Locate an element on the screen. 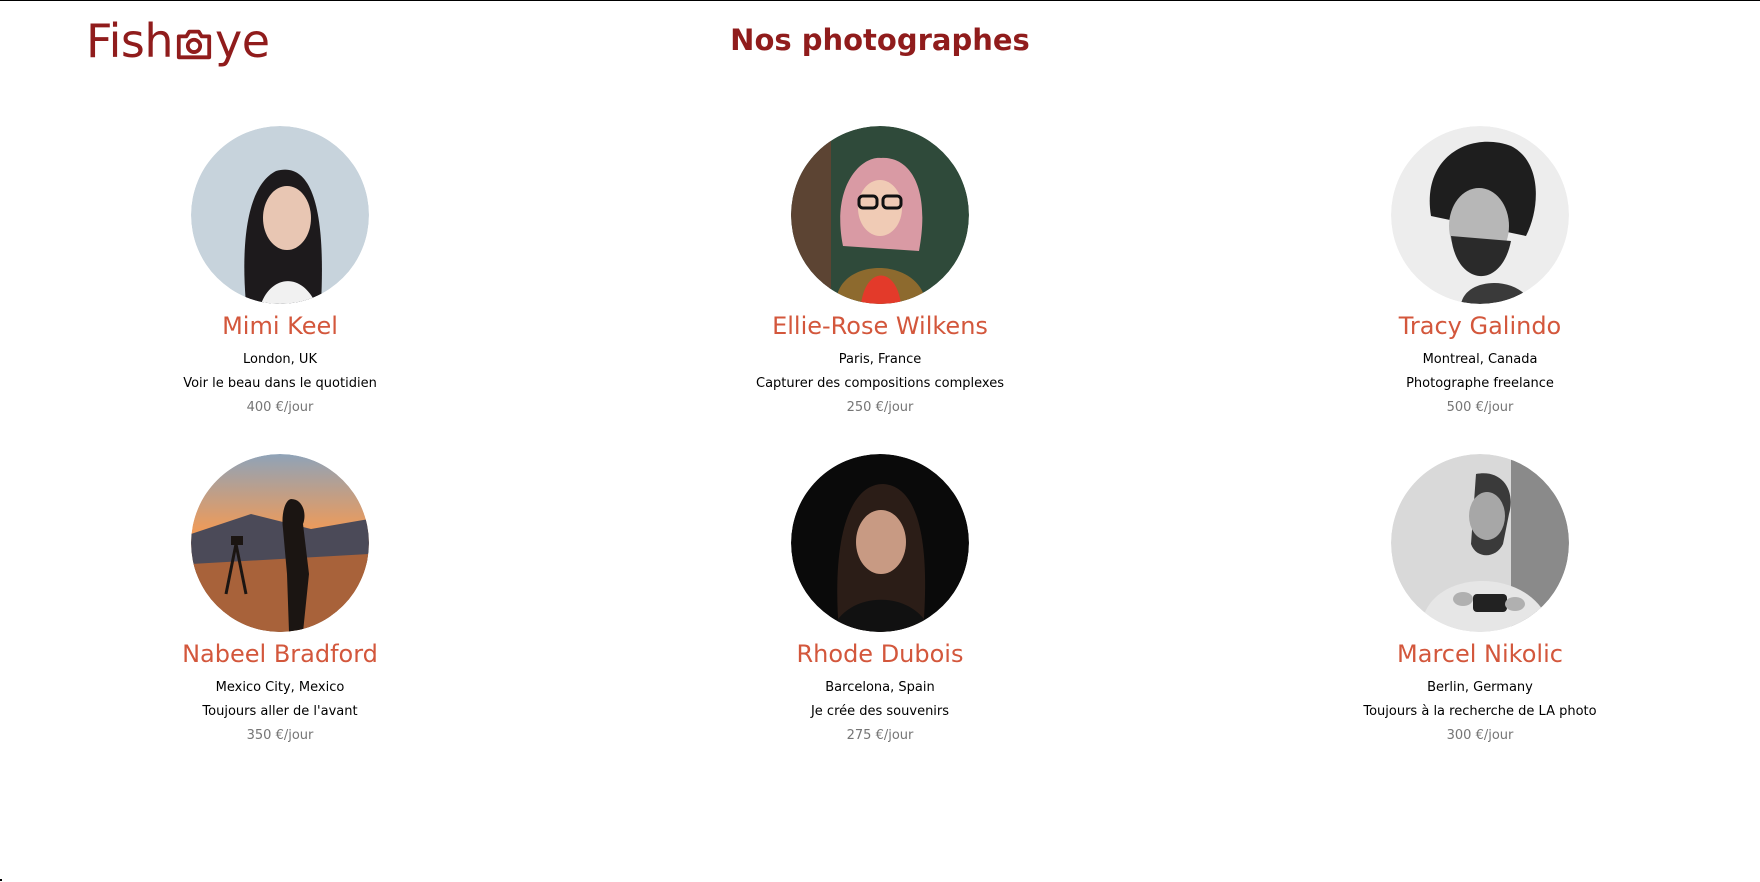 This screenshot has height=882, width=1760. photographer-link: Tracy Galindo is located at coordinates (1480, 234).